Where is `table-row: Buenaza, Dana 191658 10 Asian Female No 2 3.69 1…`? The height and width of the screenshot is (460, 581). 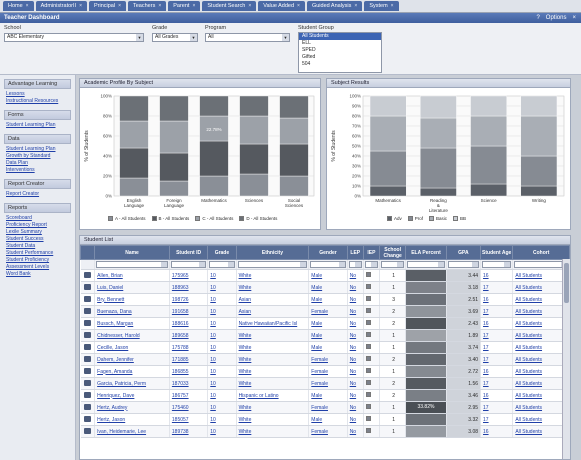
table-row: Buenaza, Dana 191658 10 Asian Female No 2 3.69 1… is located at coordinates (325, 311).